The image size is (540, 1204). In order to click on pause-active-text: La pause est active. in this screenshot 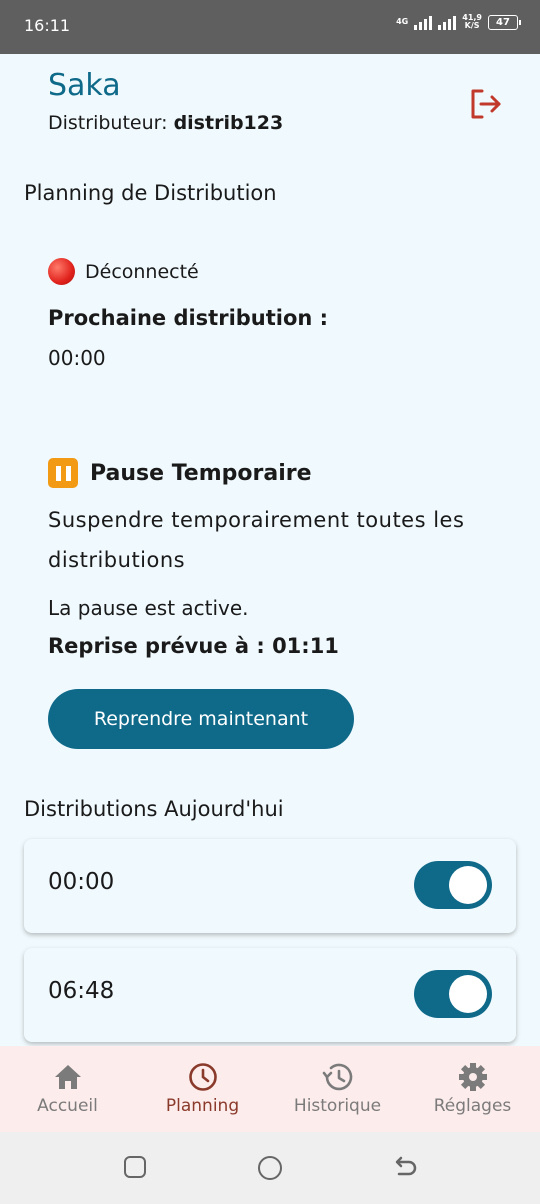, I will do `click(148, 608)`.